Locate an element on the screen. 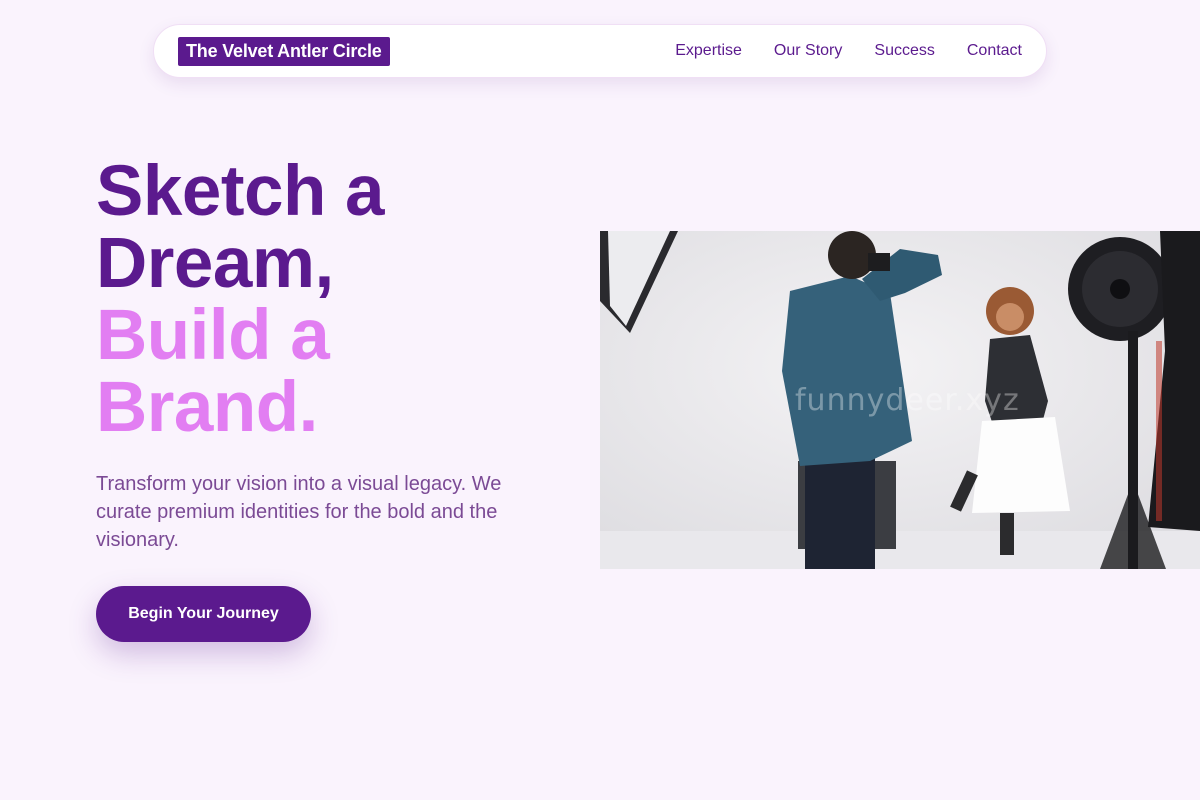  hero-title-line-3: Build a is located at coordinates (213, 335).